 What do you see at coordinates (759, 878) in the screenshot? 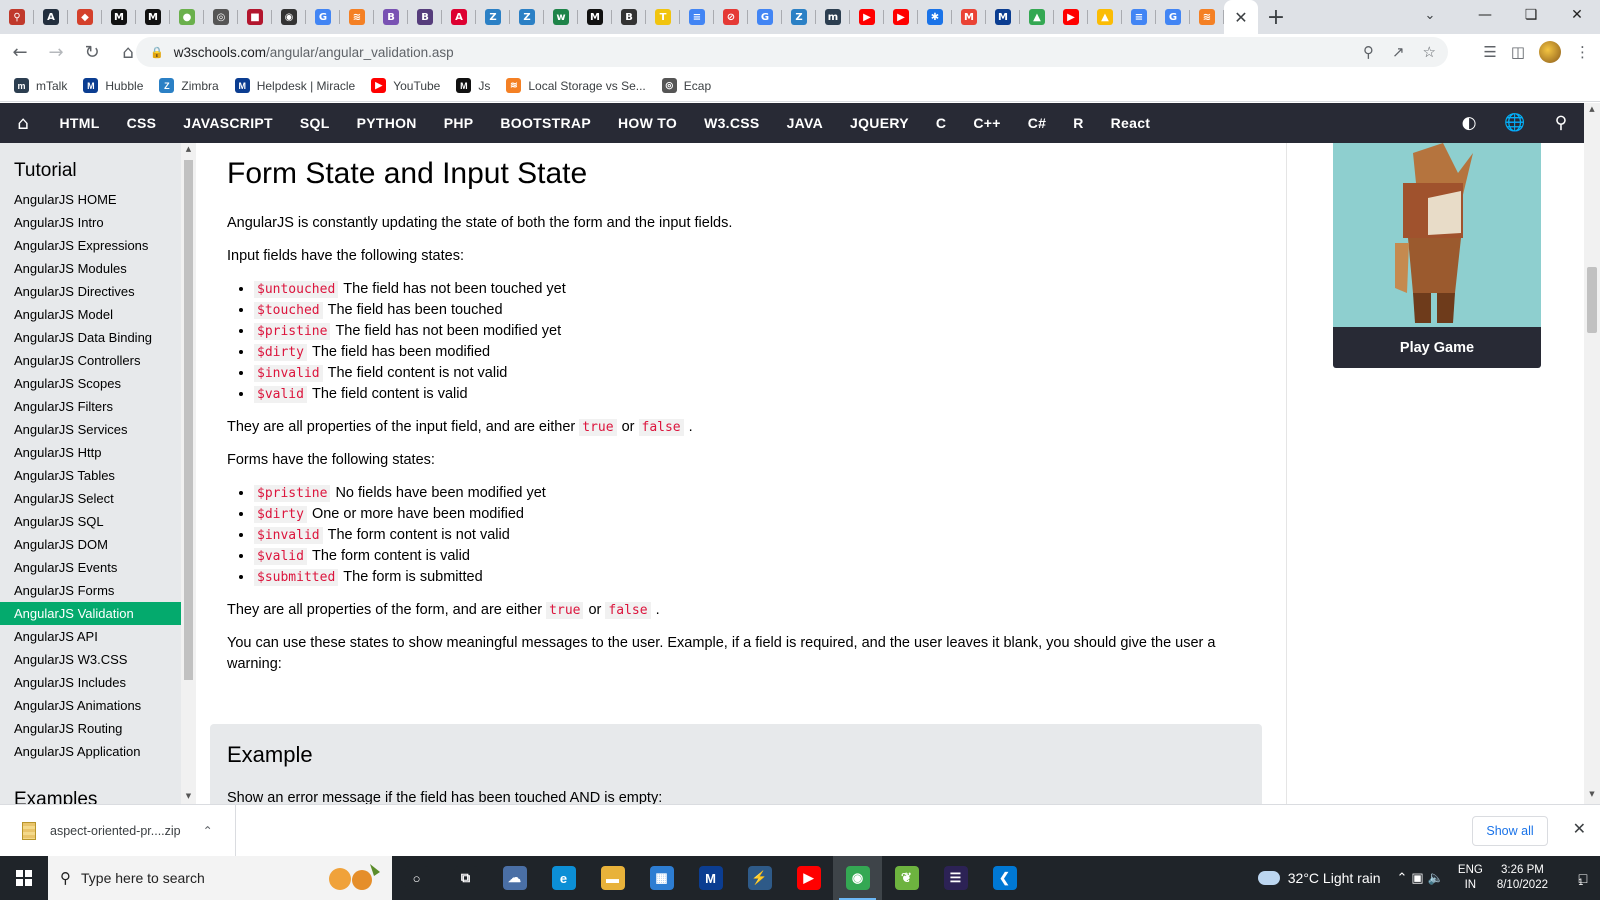
I see `taskbar-app: ⚡` at bounding box center [759, 878].